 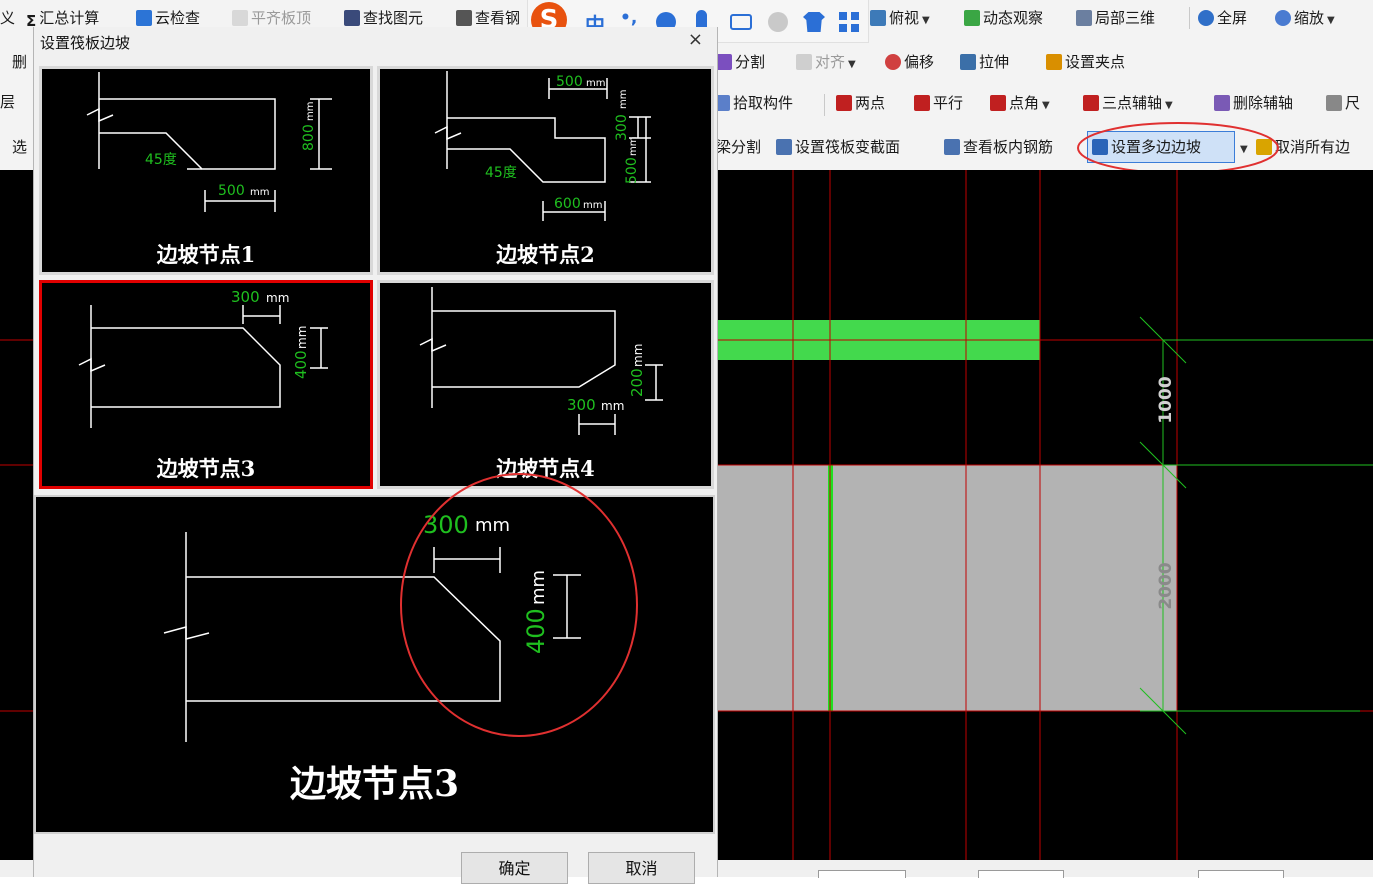 What do you see at coordinates (998, 103) in the screenshot?
I see `angle-icon` at bounding box center [998, 103].